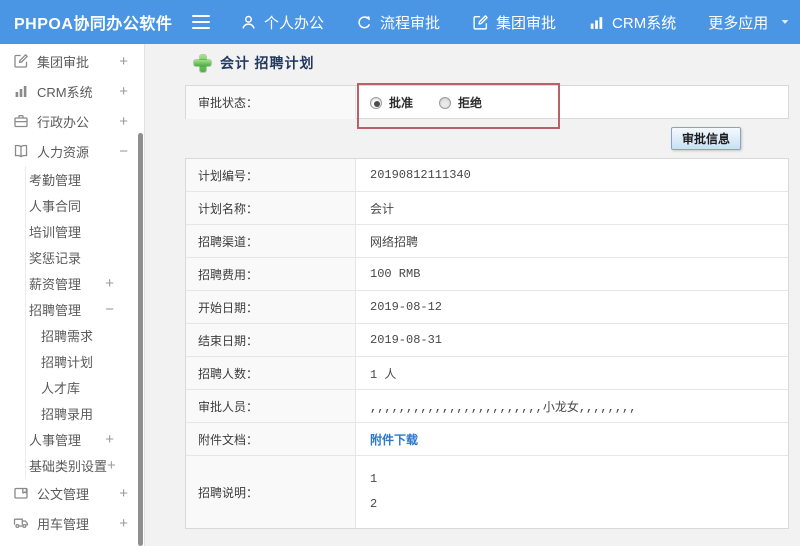  What do you see at coordinates (374, 491) in the screenshot?
I see `field-value: 1 2` at bounding box center [374, 491].